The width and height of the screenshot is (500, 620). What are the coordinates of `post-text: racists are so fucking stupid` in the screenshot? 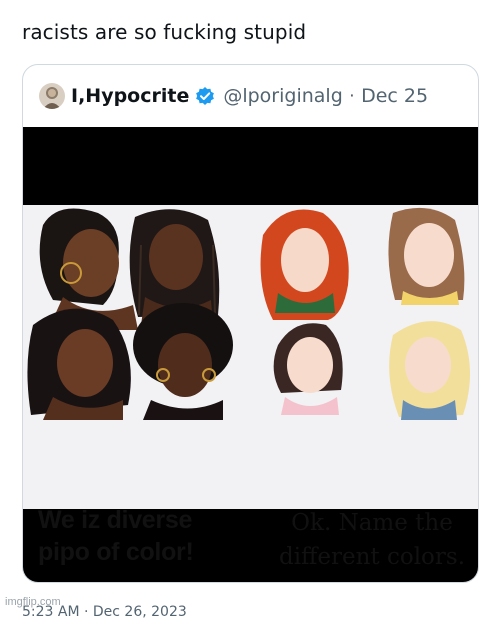 It's located at (164, 32).